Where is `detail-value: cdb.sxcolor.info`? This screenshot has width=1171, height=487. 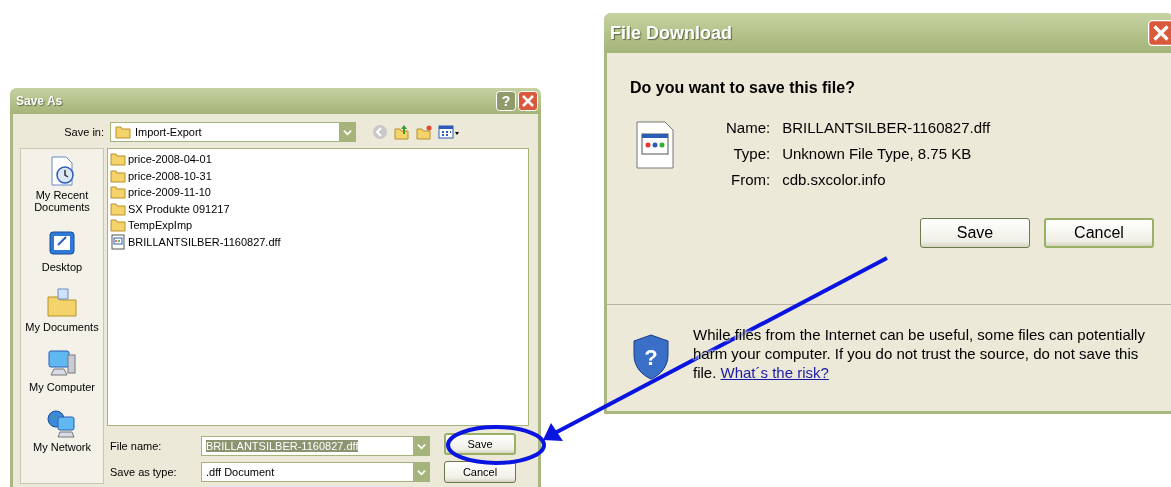
detail-value: cdb.sxcolor.info is located at coordinates (834, 179).